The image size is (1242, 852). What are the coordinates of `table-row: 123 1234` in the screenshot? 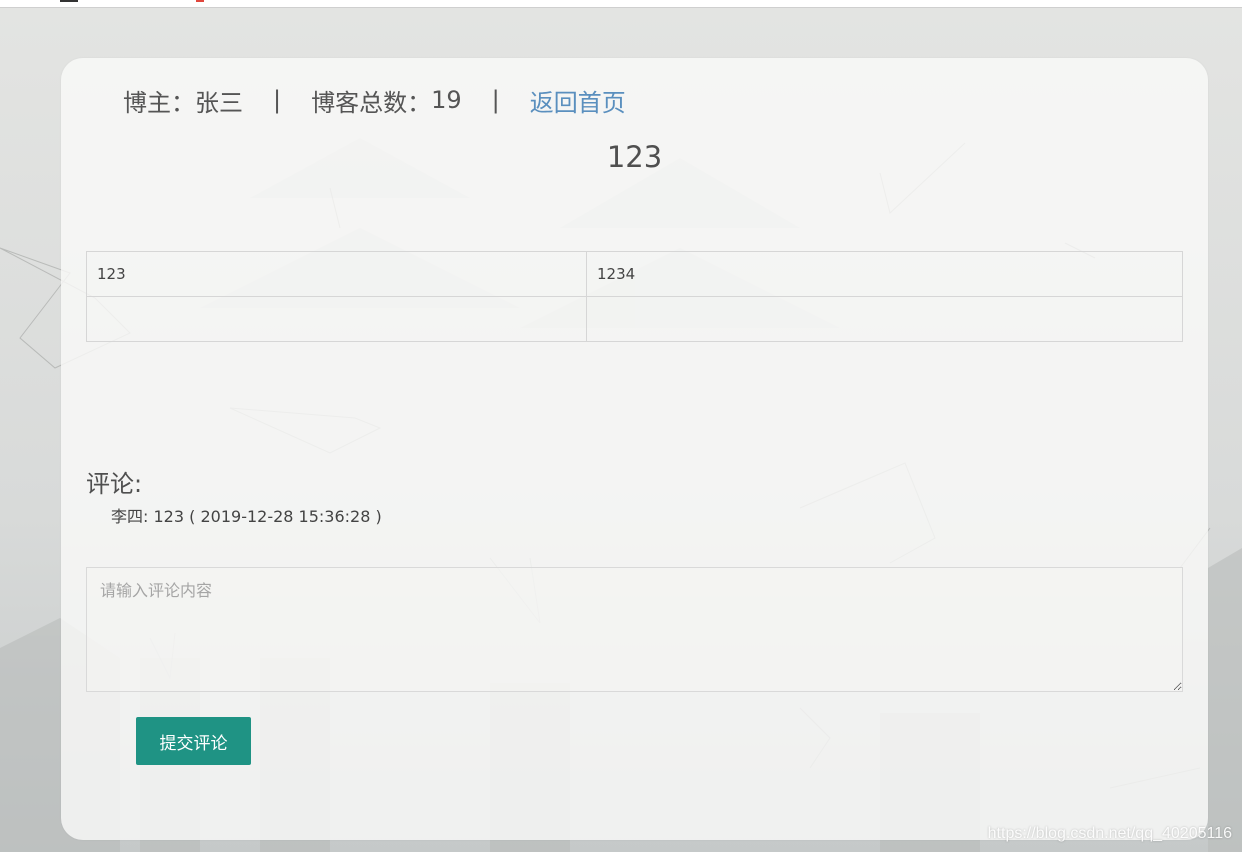 It's located at (634, 274).